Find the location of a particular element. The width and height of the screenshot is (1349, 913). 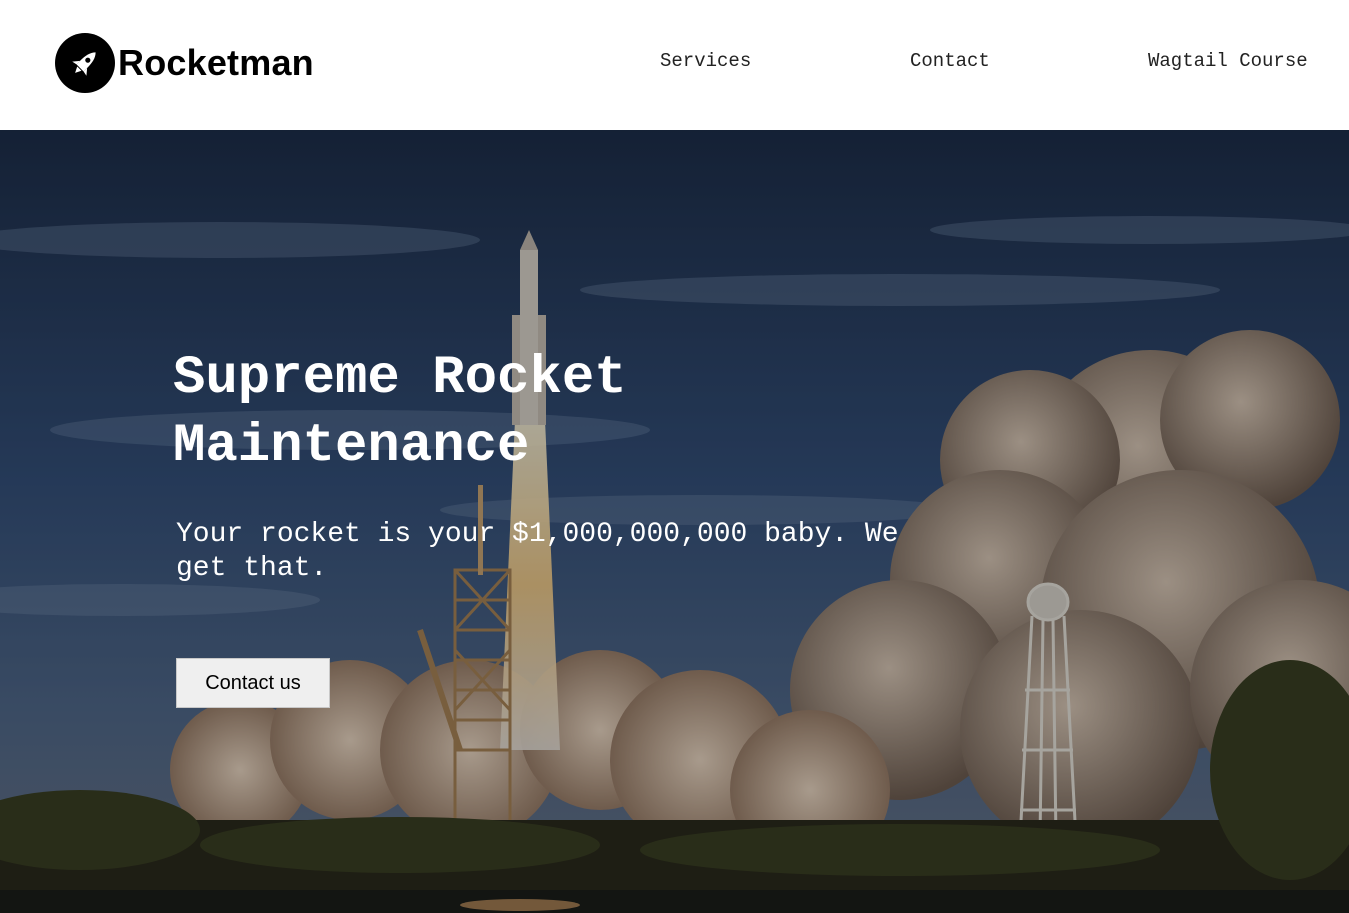

rocket-icon is located at coordinates (85, 63).